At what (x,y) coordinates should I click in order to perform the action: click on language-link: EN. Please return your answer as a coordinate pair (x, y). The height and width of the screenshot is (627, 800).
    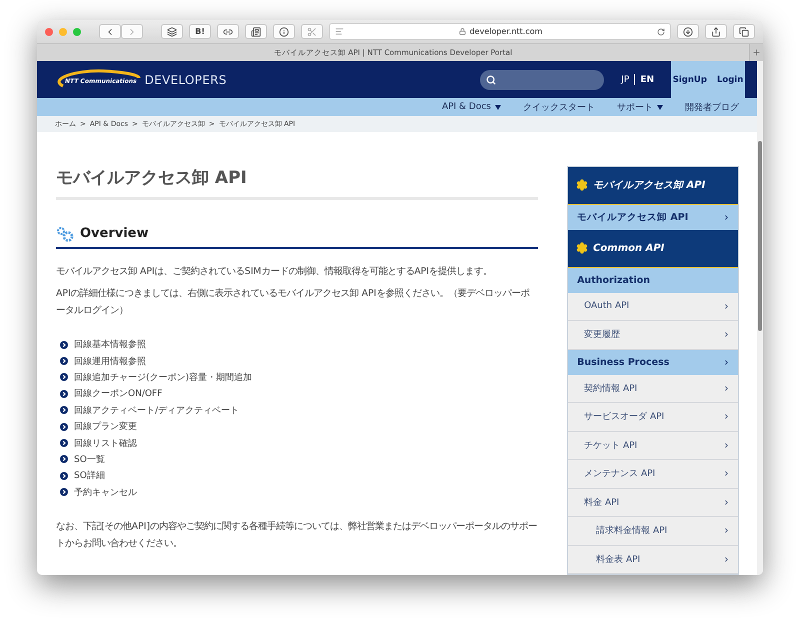
    Looking at the image, I should click on (647, 79).